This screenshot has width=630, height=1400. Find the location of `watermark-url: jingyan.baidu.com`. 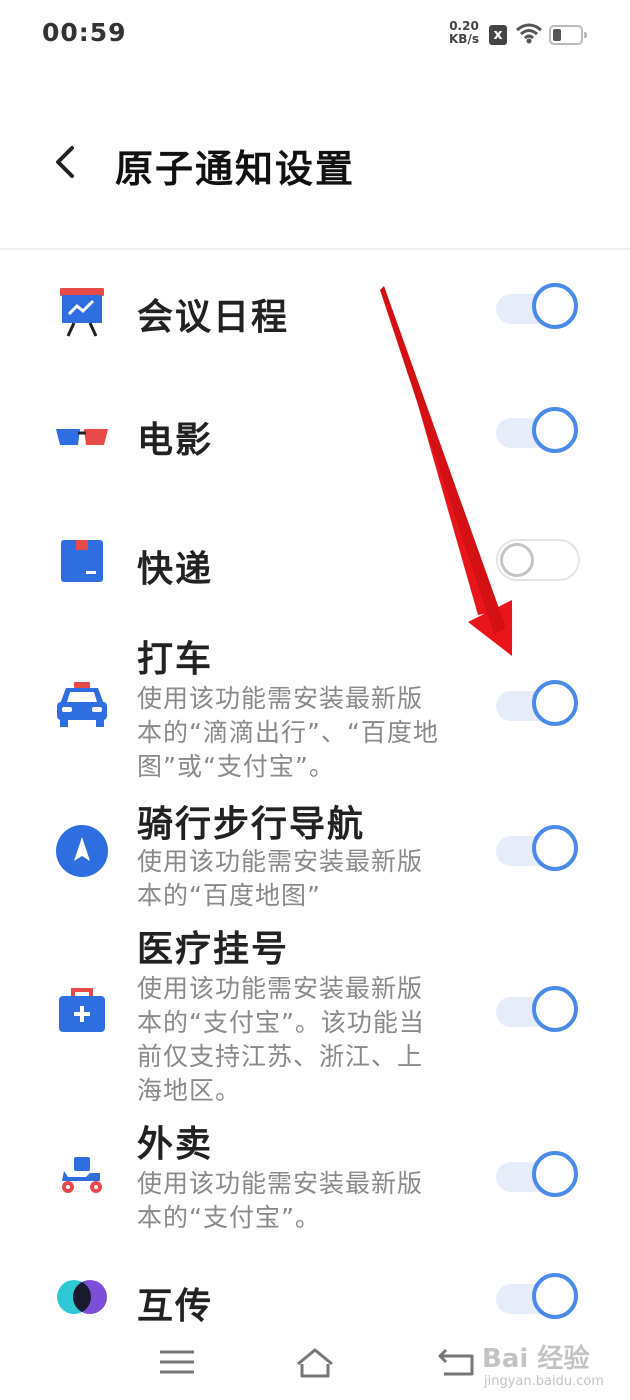

watermark-url: jingyan.baidu.com is located at coordinates (544, 1381).